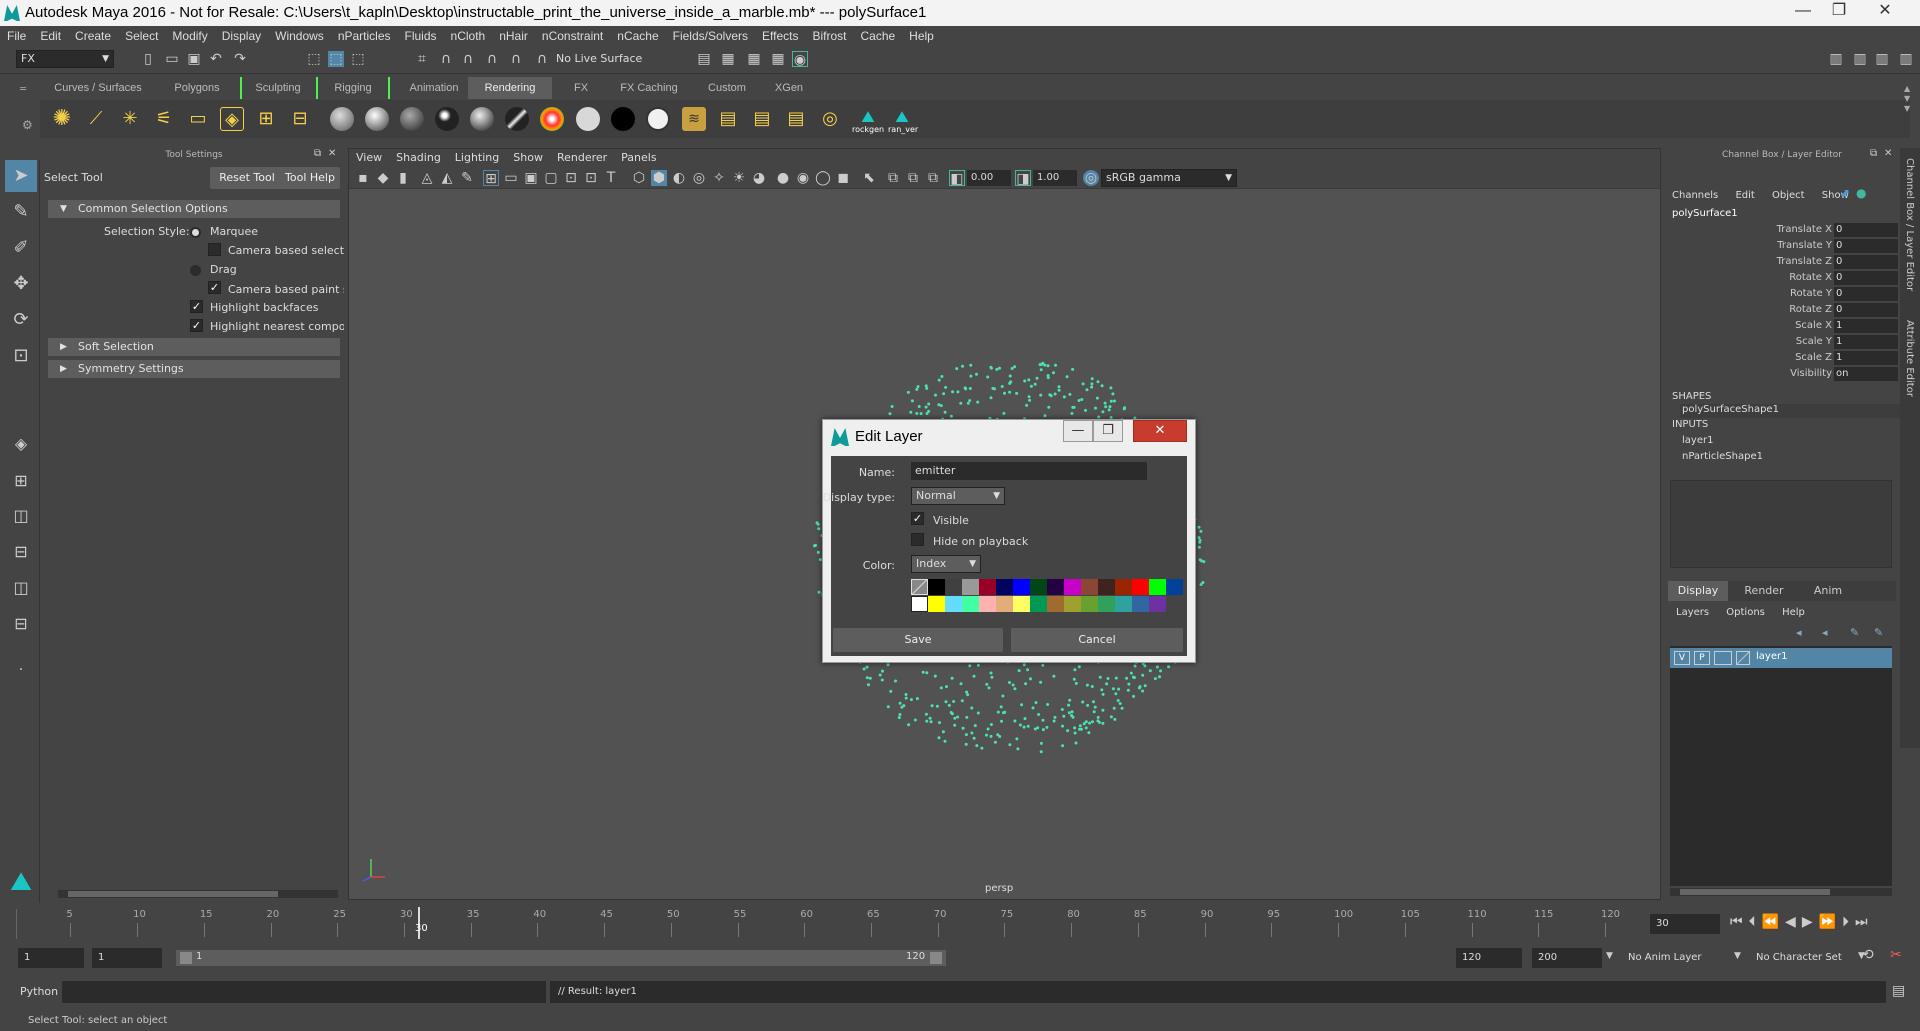 This screenshot has width=1920, height=1031. I want to click on tab-rendering: Rendering, so click(510, 88).